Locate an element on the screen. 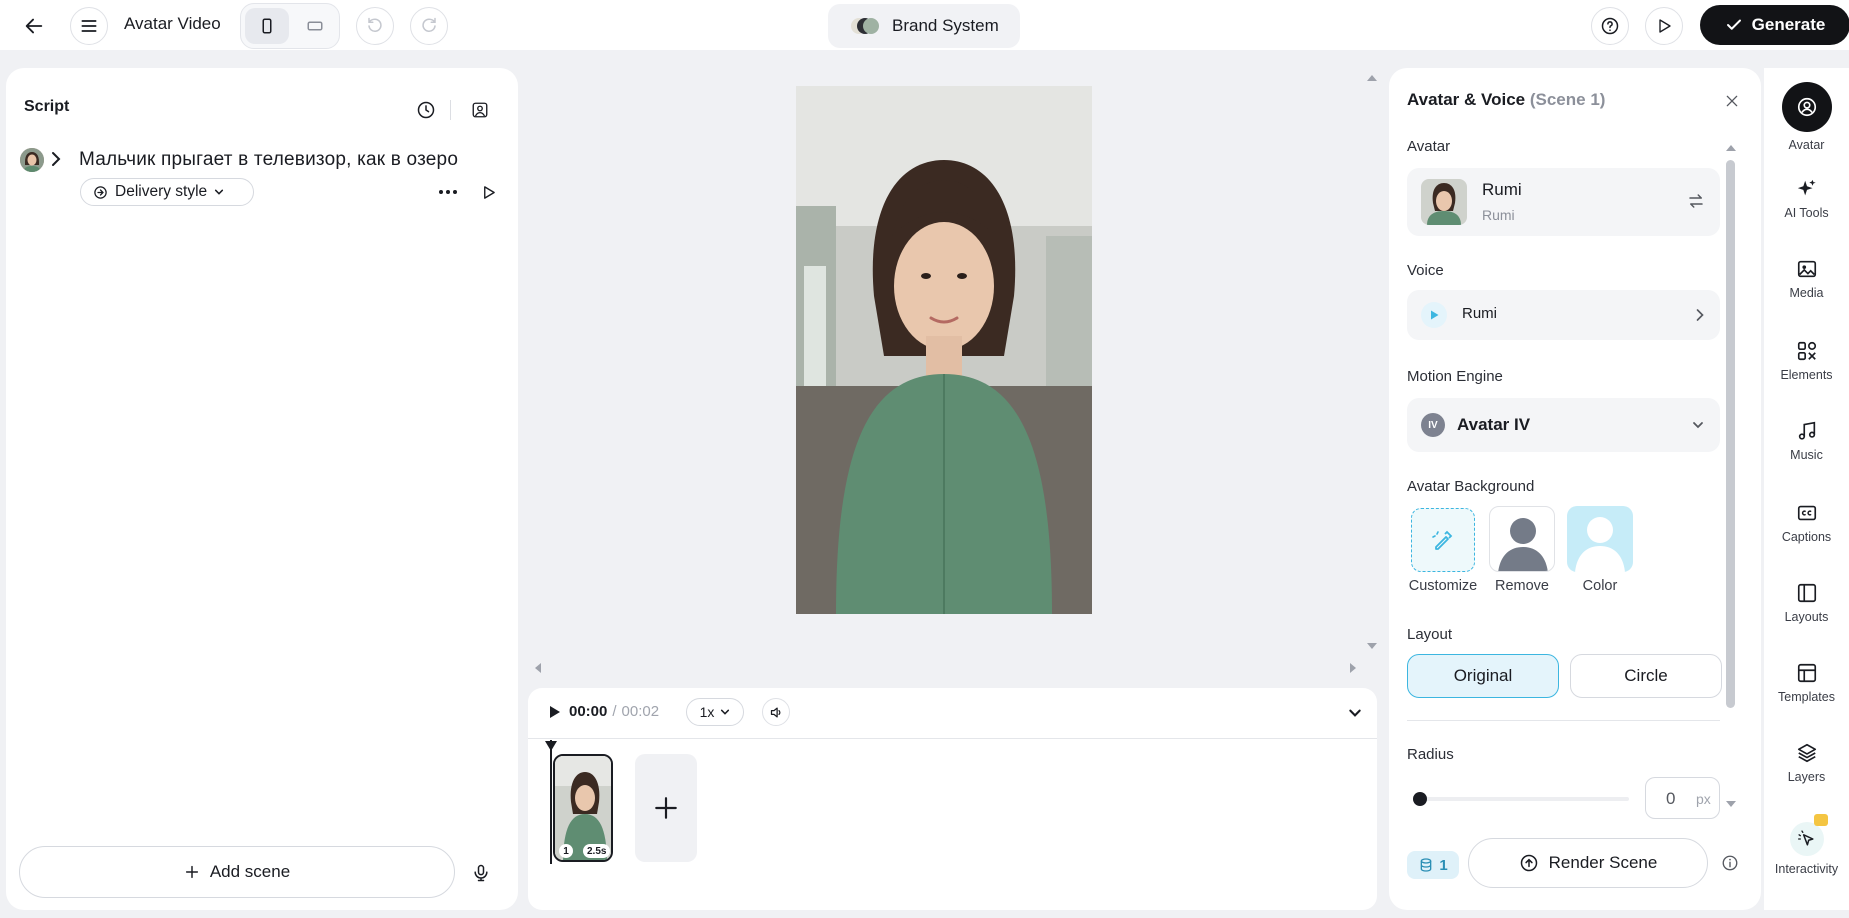 Image resolution: width=1849 pixels, height=918 pixels. rail-templates: Templates is located at coordinates (1806, 683).